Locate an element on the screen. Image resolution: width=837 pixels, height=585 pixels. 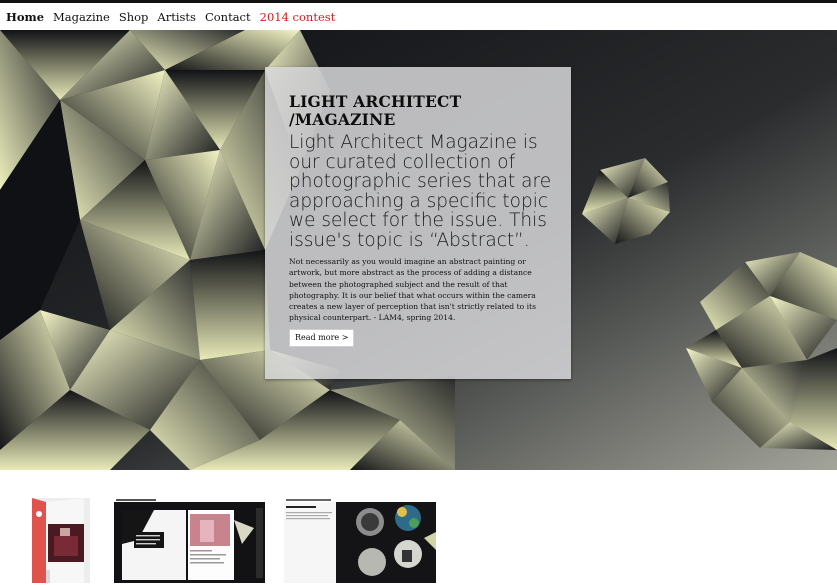
nav-magazine-link: Magazine is located at coordinates (81, 17).